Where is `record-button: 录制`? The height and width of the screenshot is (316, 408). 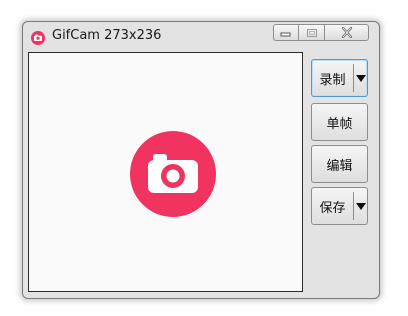 record-button: 录制 is located at coordinates (339, 78).